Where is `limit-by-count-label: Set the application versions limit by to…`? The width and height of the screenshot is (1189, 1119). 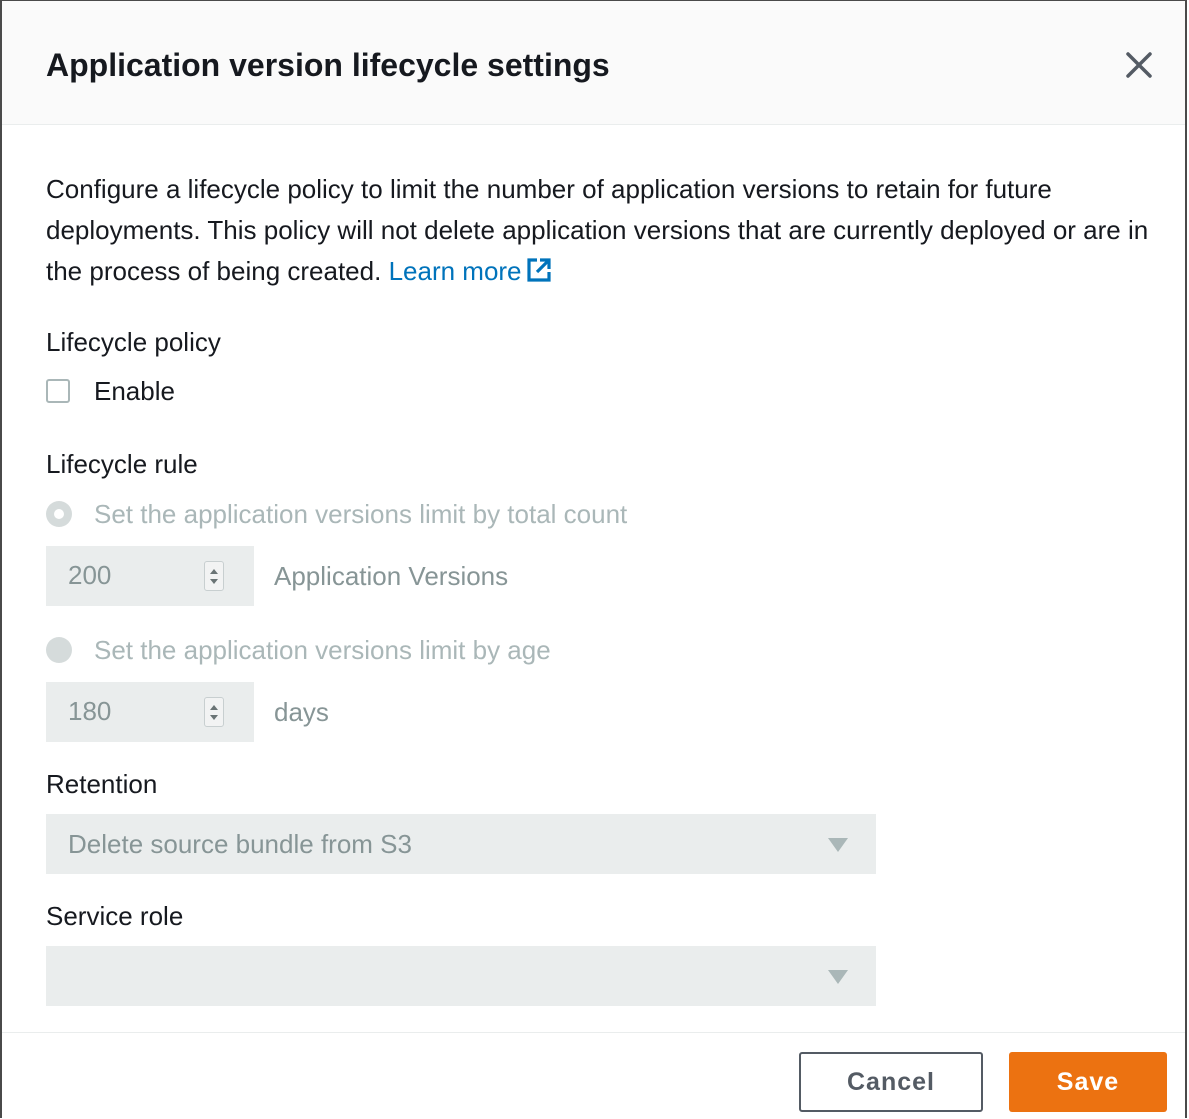 limit-by-count-label: Set the application versions limit by to… is located at coordinates (361, 513).